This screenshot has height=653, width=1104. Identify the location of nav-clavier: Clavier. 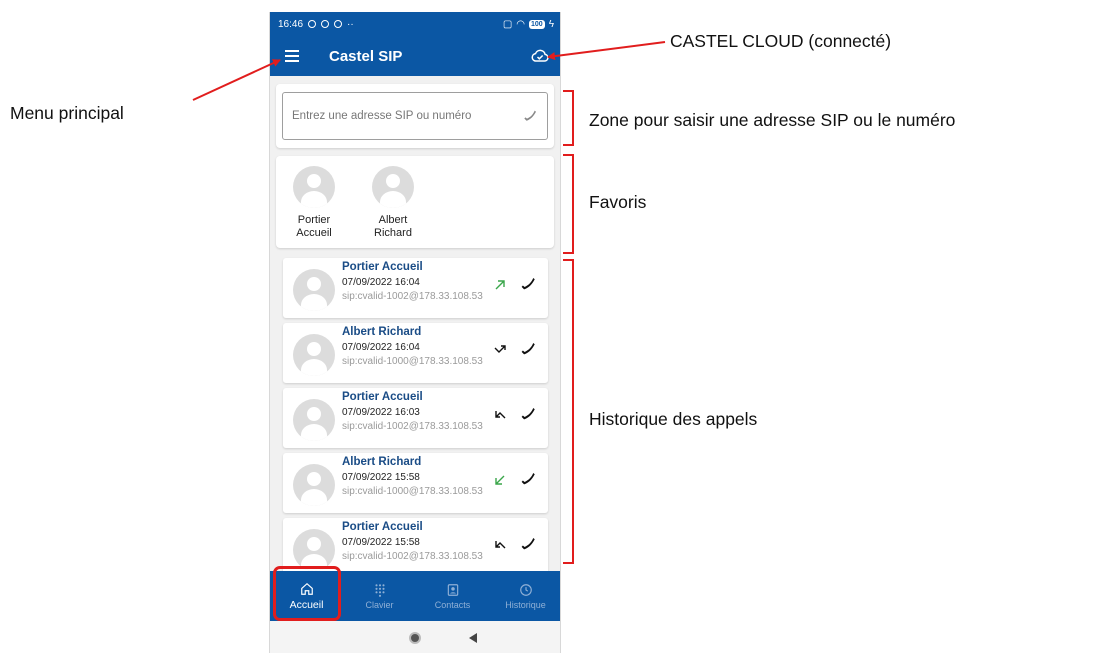
(379, 596).